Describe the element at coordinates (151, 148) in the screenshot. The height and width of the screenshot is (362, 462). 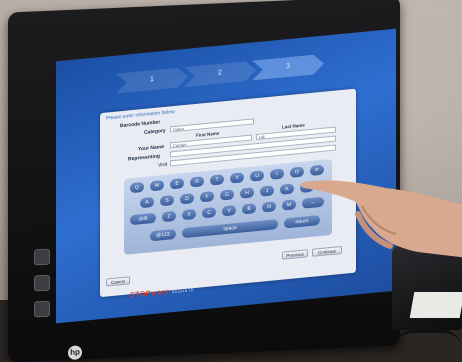
I see `your-name-label: Your Name` at that location.